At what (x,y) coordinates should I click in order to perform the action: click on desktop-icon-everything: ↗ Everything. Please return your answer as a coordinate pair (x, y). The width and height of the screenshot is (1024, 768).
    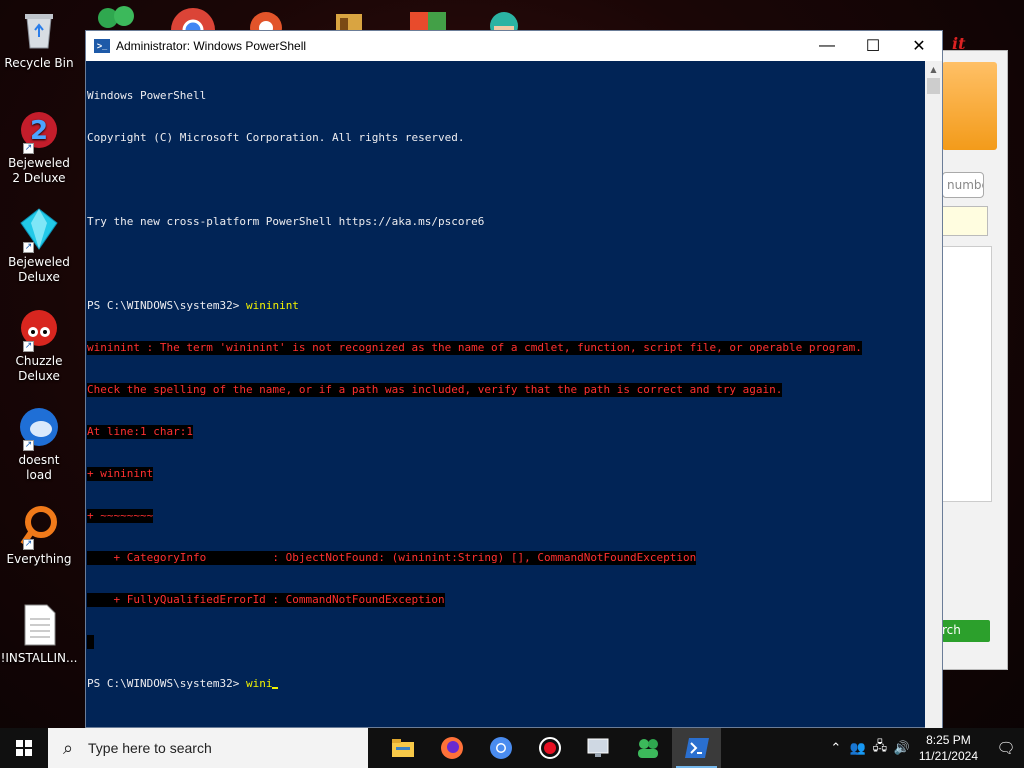
    Looking at the image, I should click on (39, 535).